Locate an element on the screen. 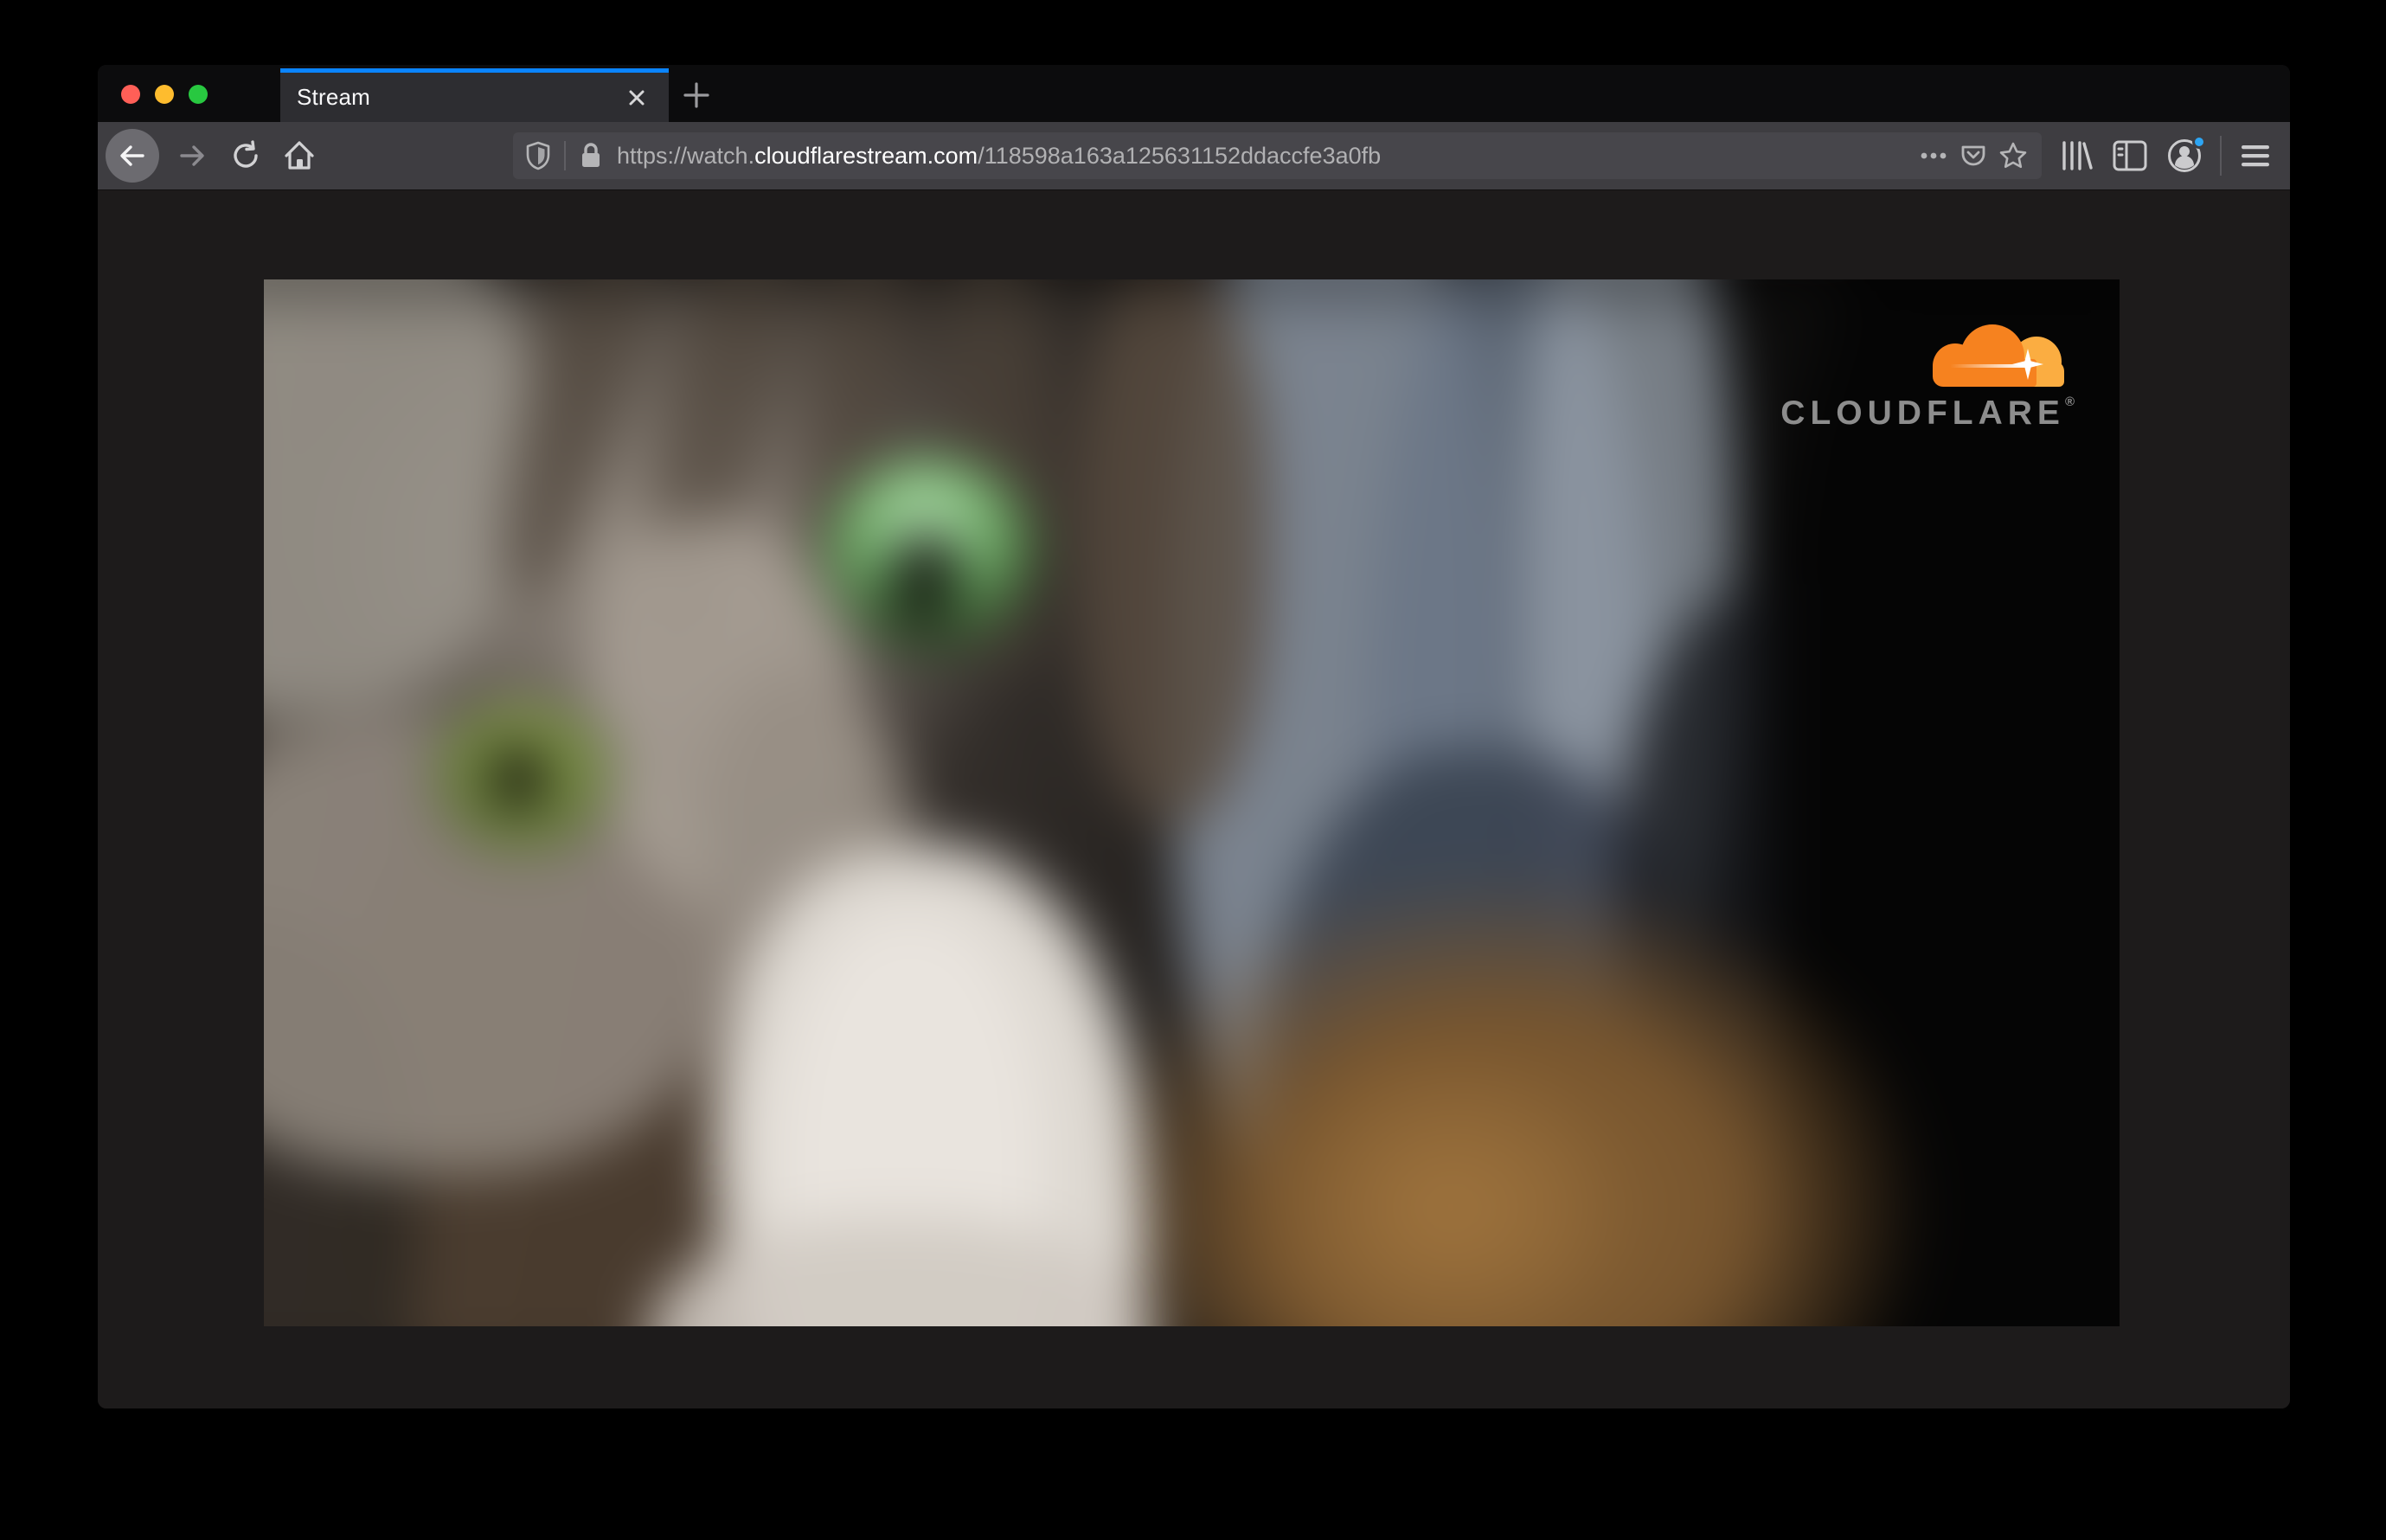 The image size is (2386, 1540). plus-icon is located at coordinates (696, 95).